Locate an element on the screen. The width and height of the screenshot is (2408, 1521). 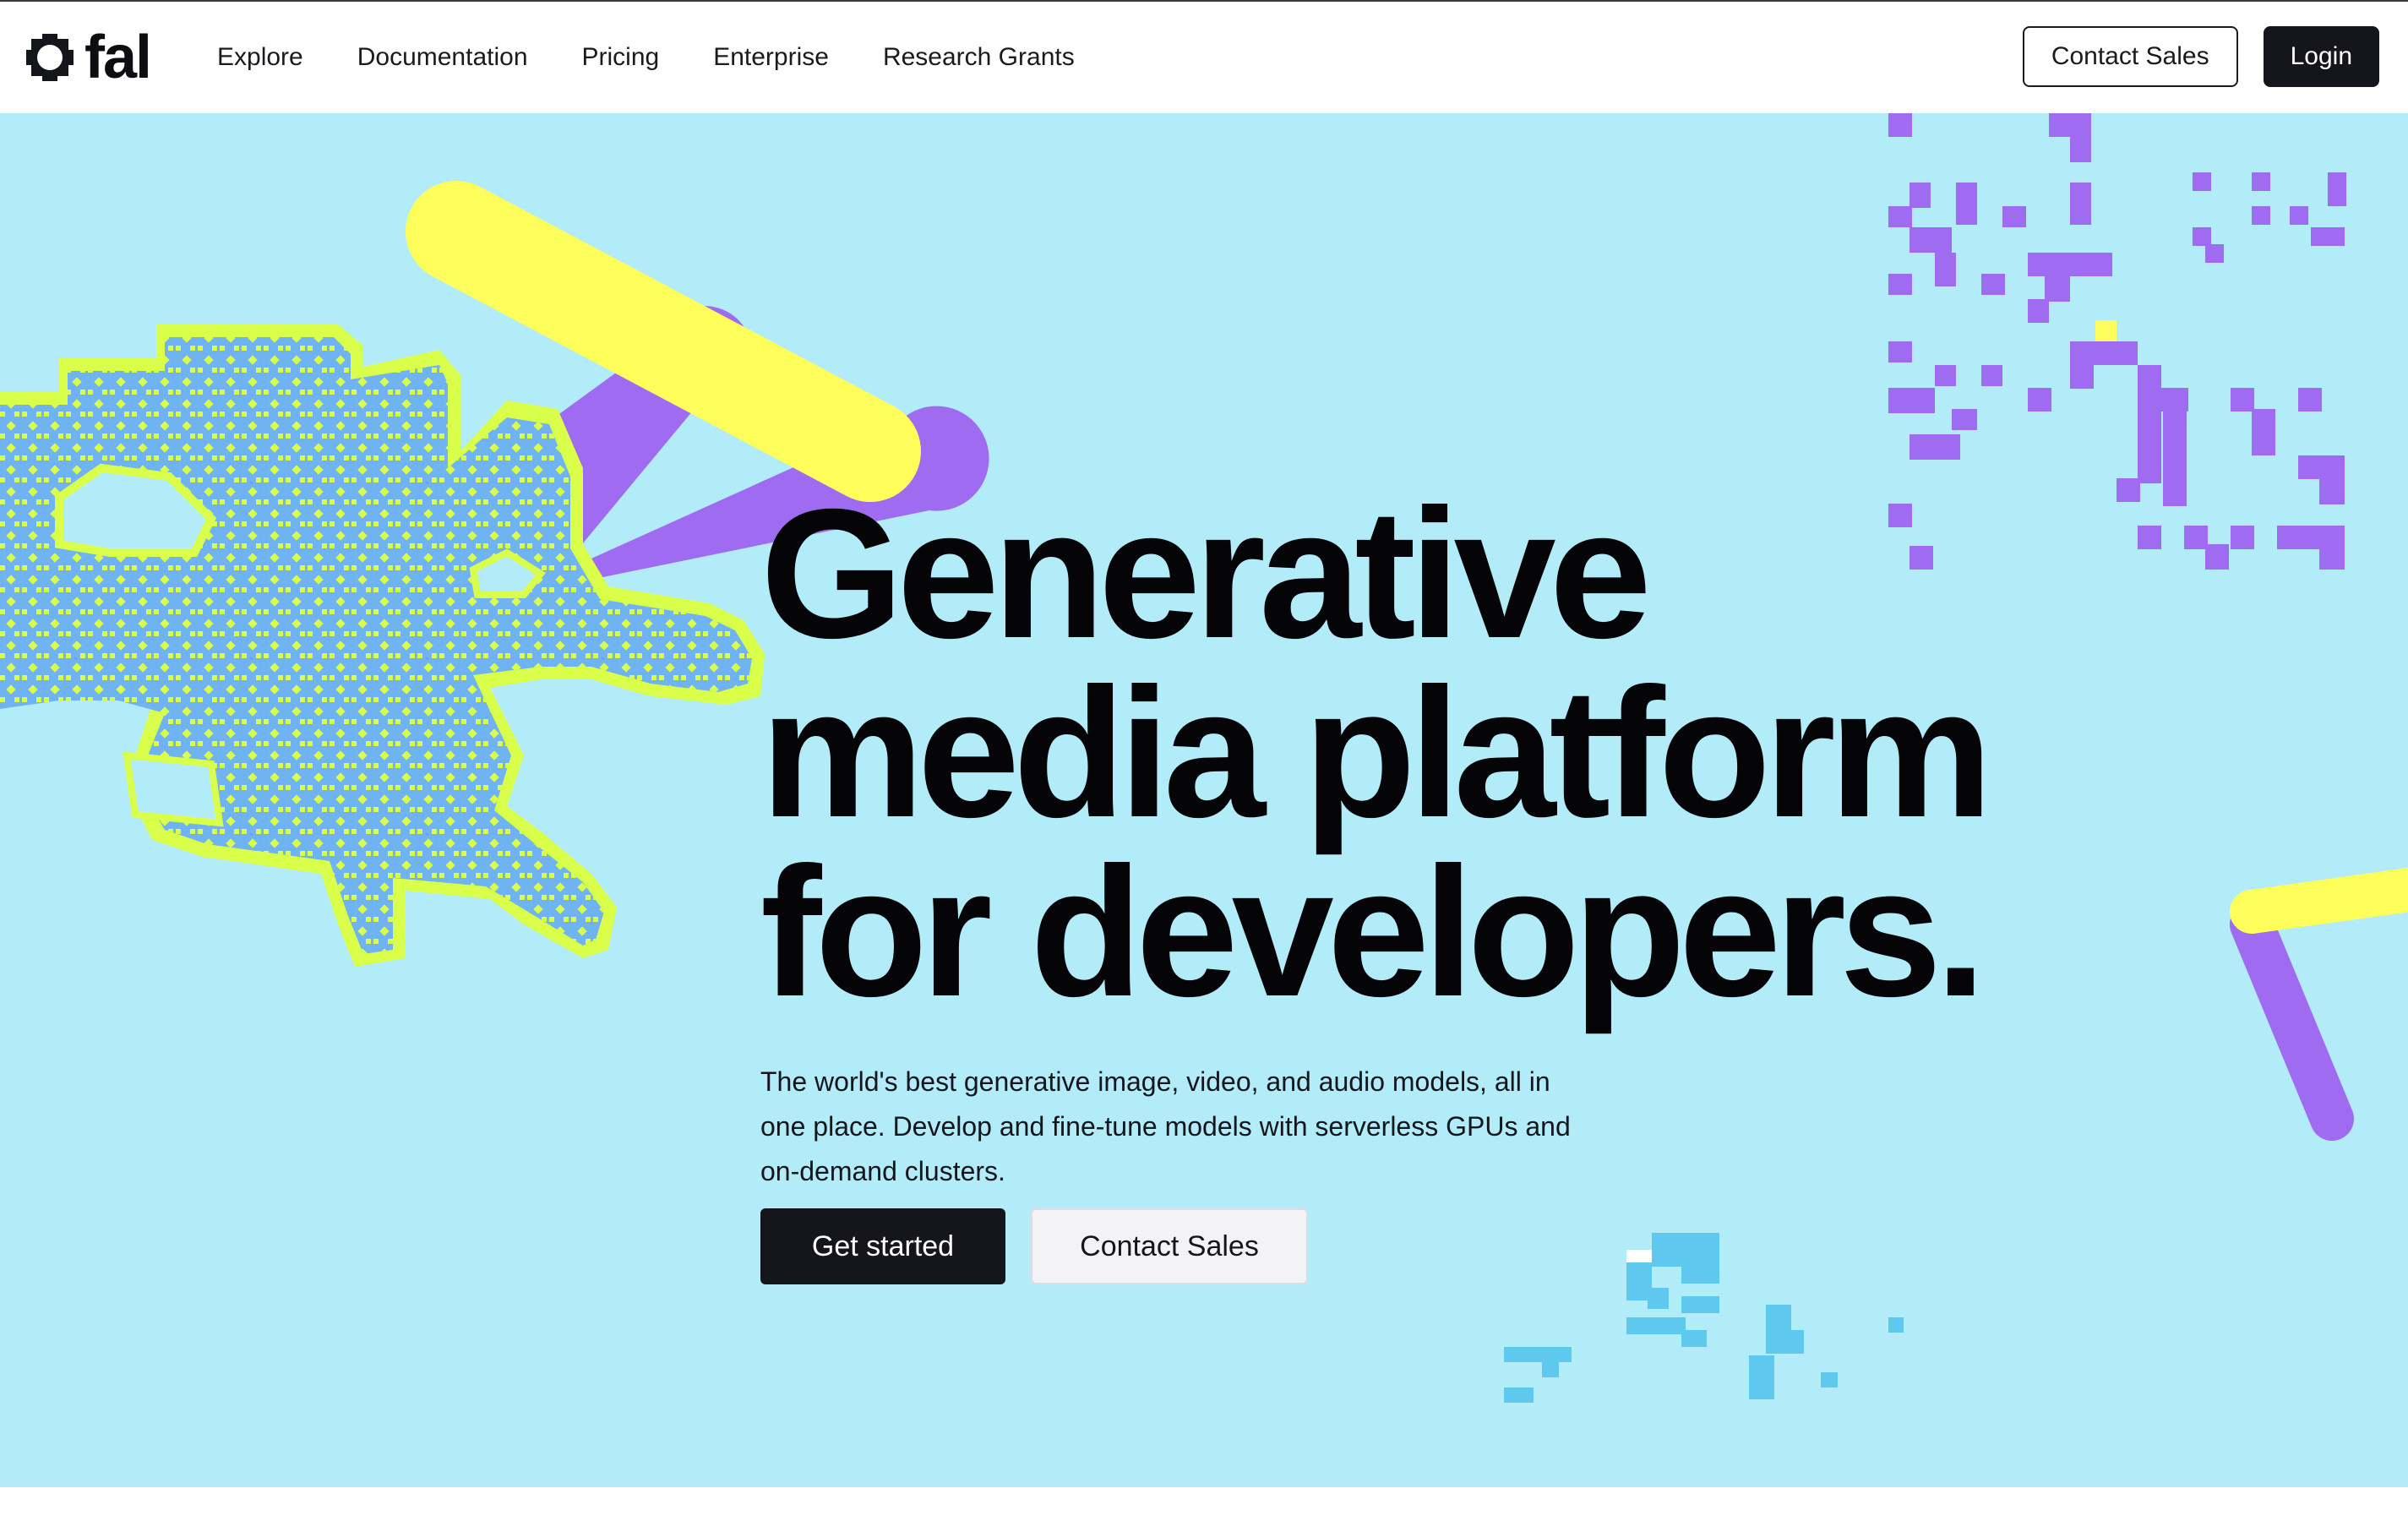
yellow-pixel is located at coordinates (2106, 330).